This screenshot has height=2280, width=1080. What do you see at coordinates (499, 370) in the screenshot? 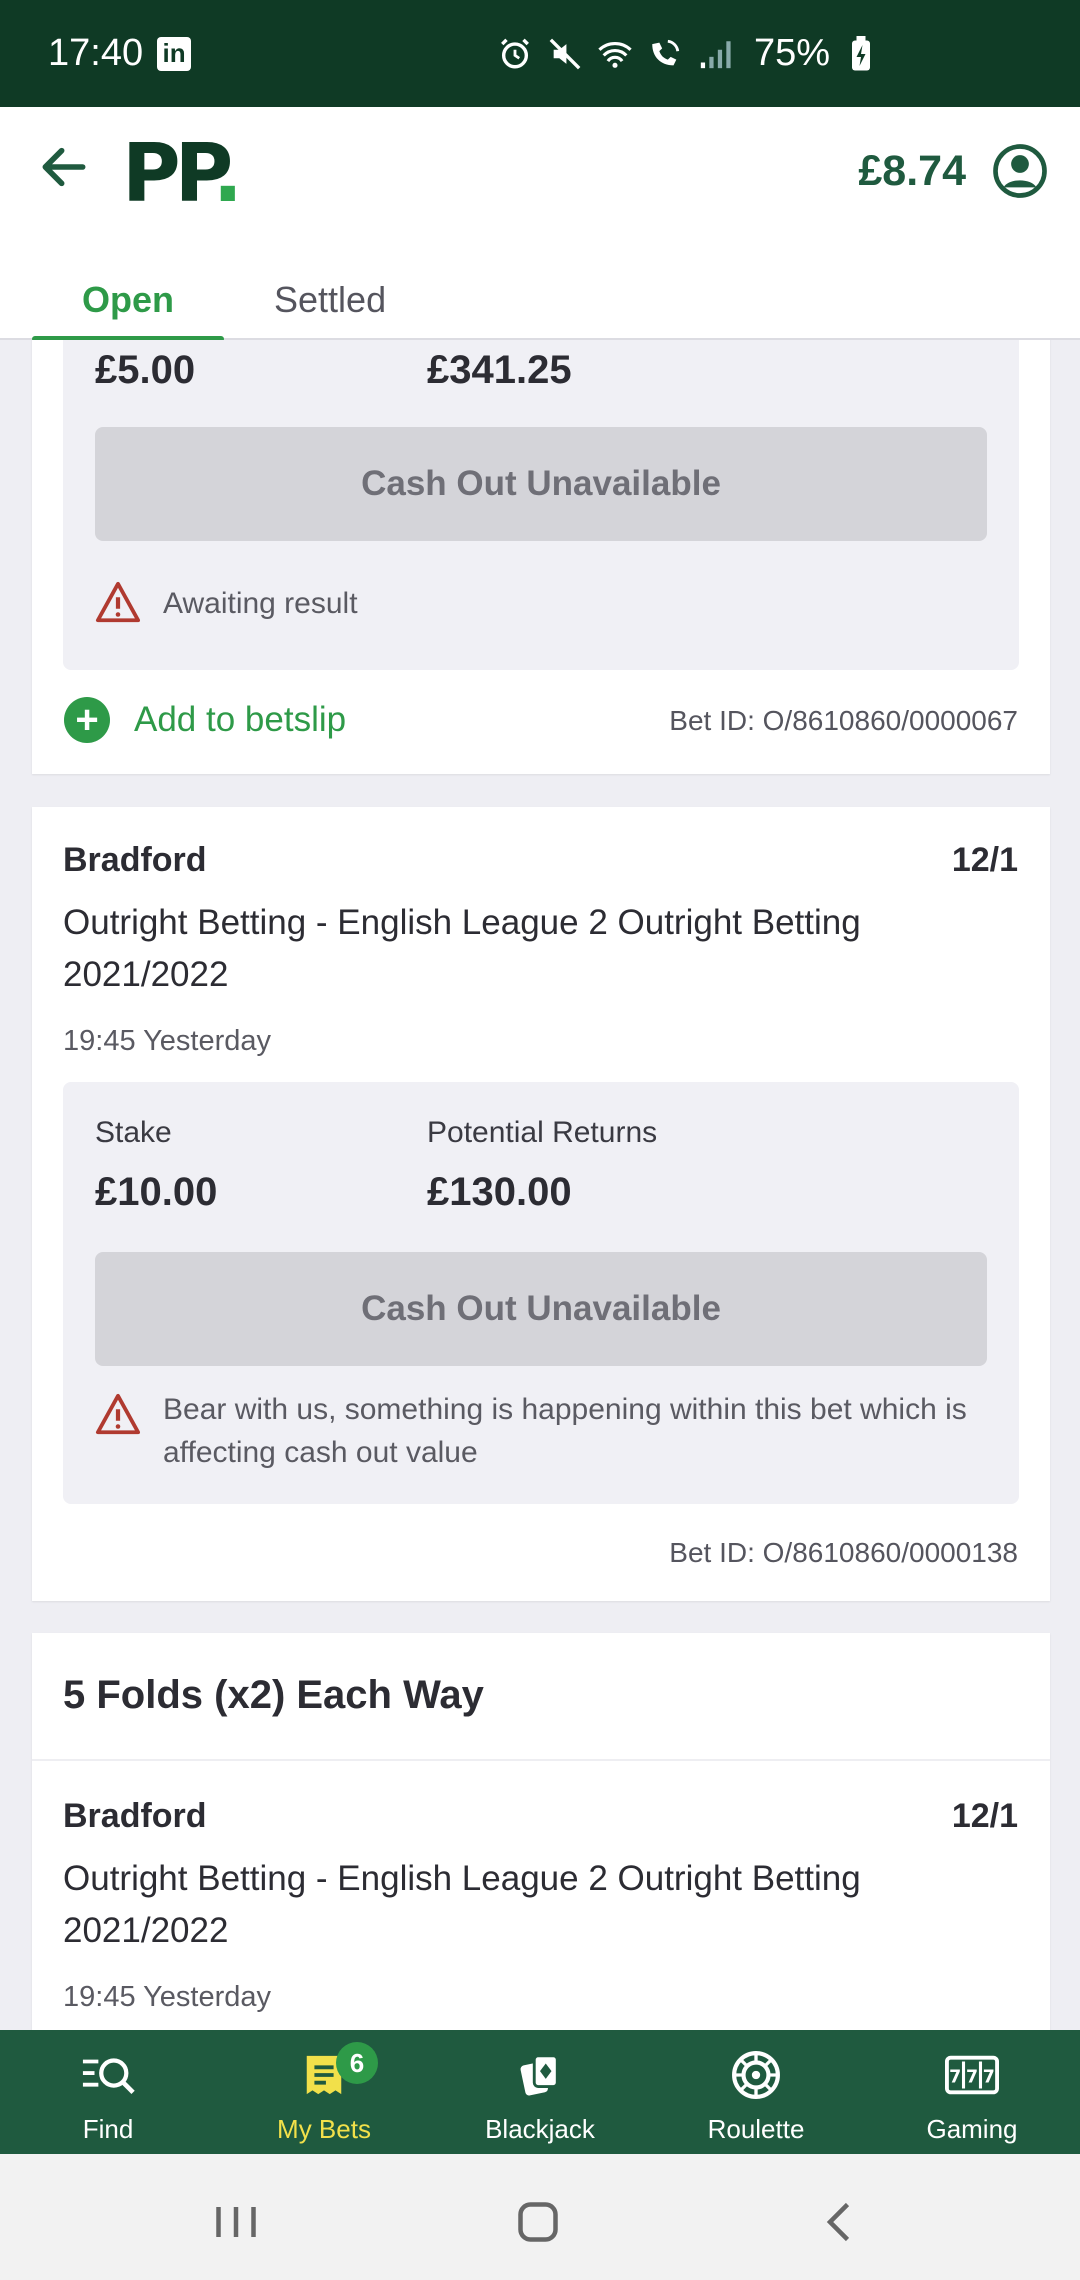
I see `potential-returns-amount: £341.25` at bounding box center [499, 370].